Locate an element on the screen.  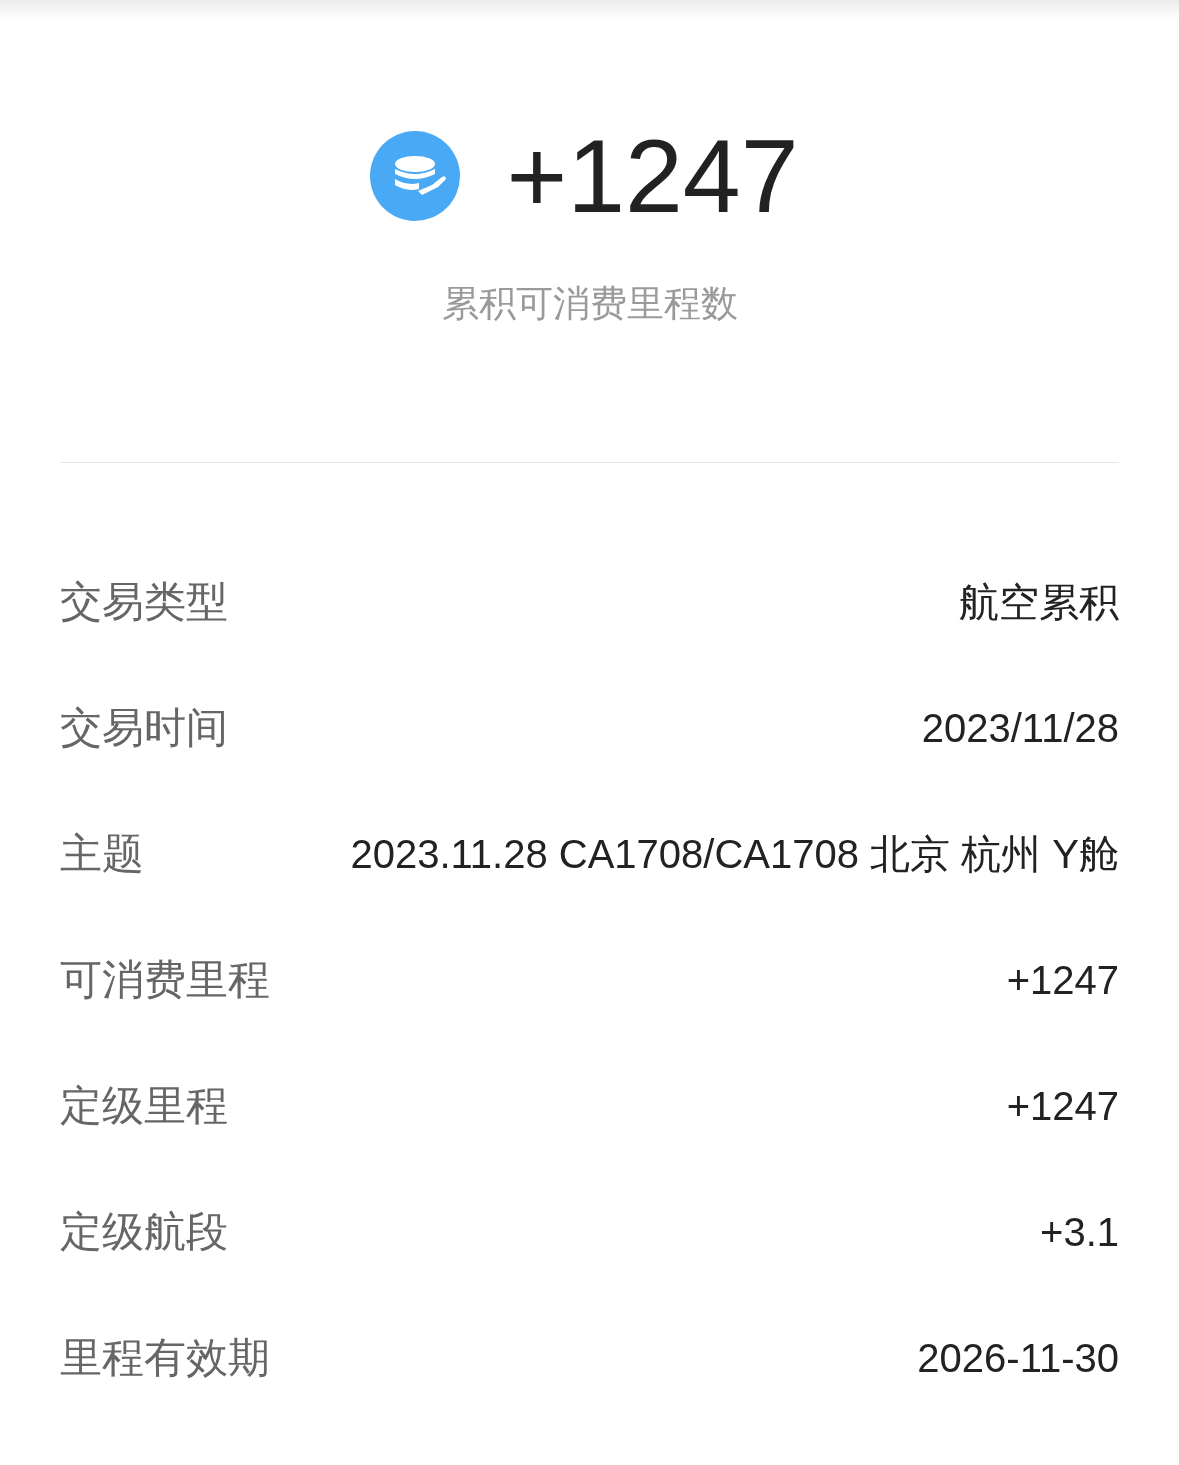
detail-value: 航空累积 is located at coordinates (1039, 602).